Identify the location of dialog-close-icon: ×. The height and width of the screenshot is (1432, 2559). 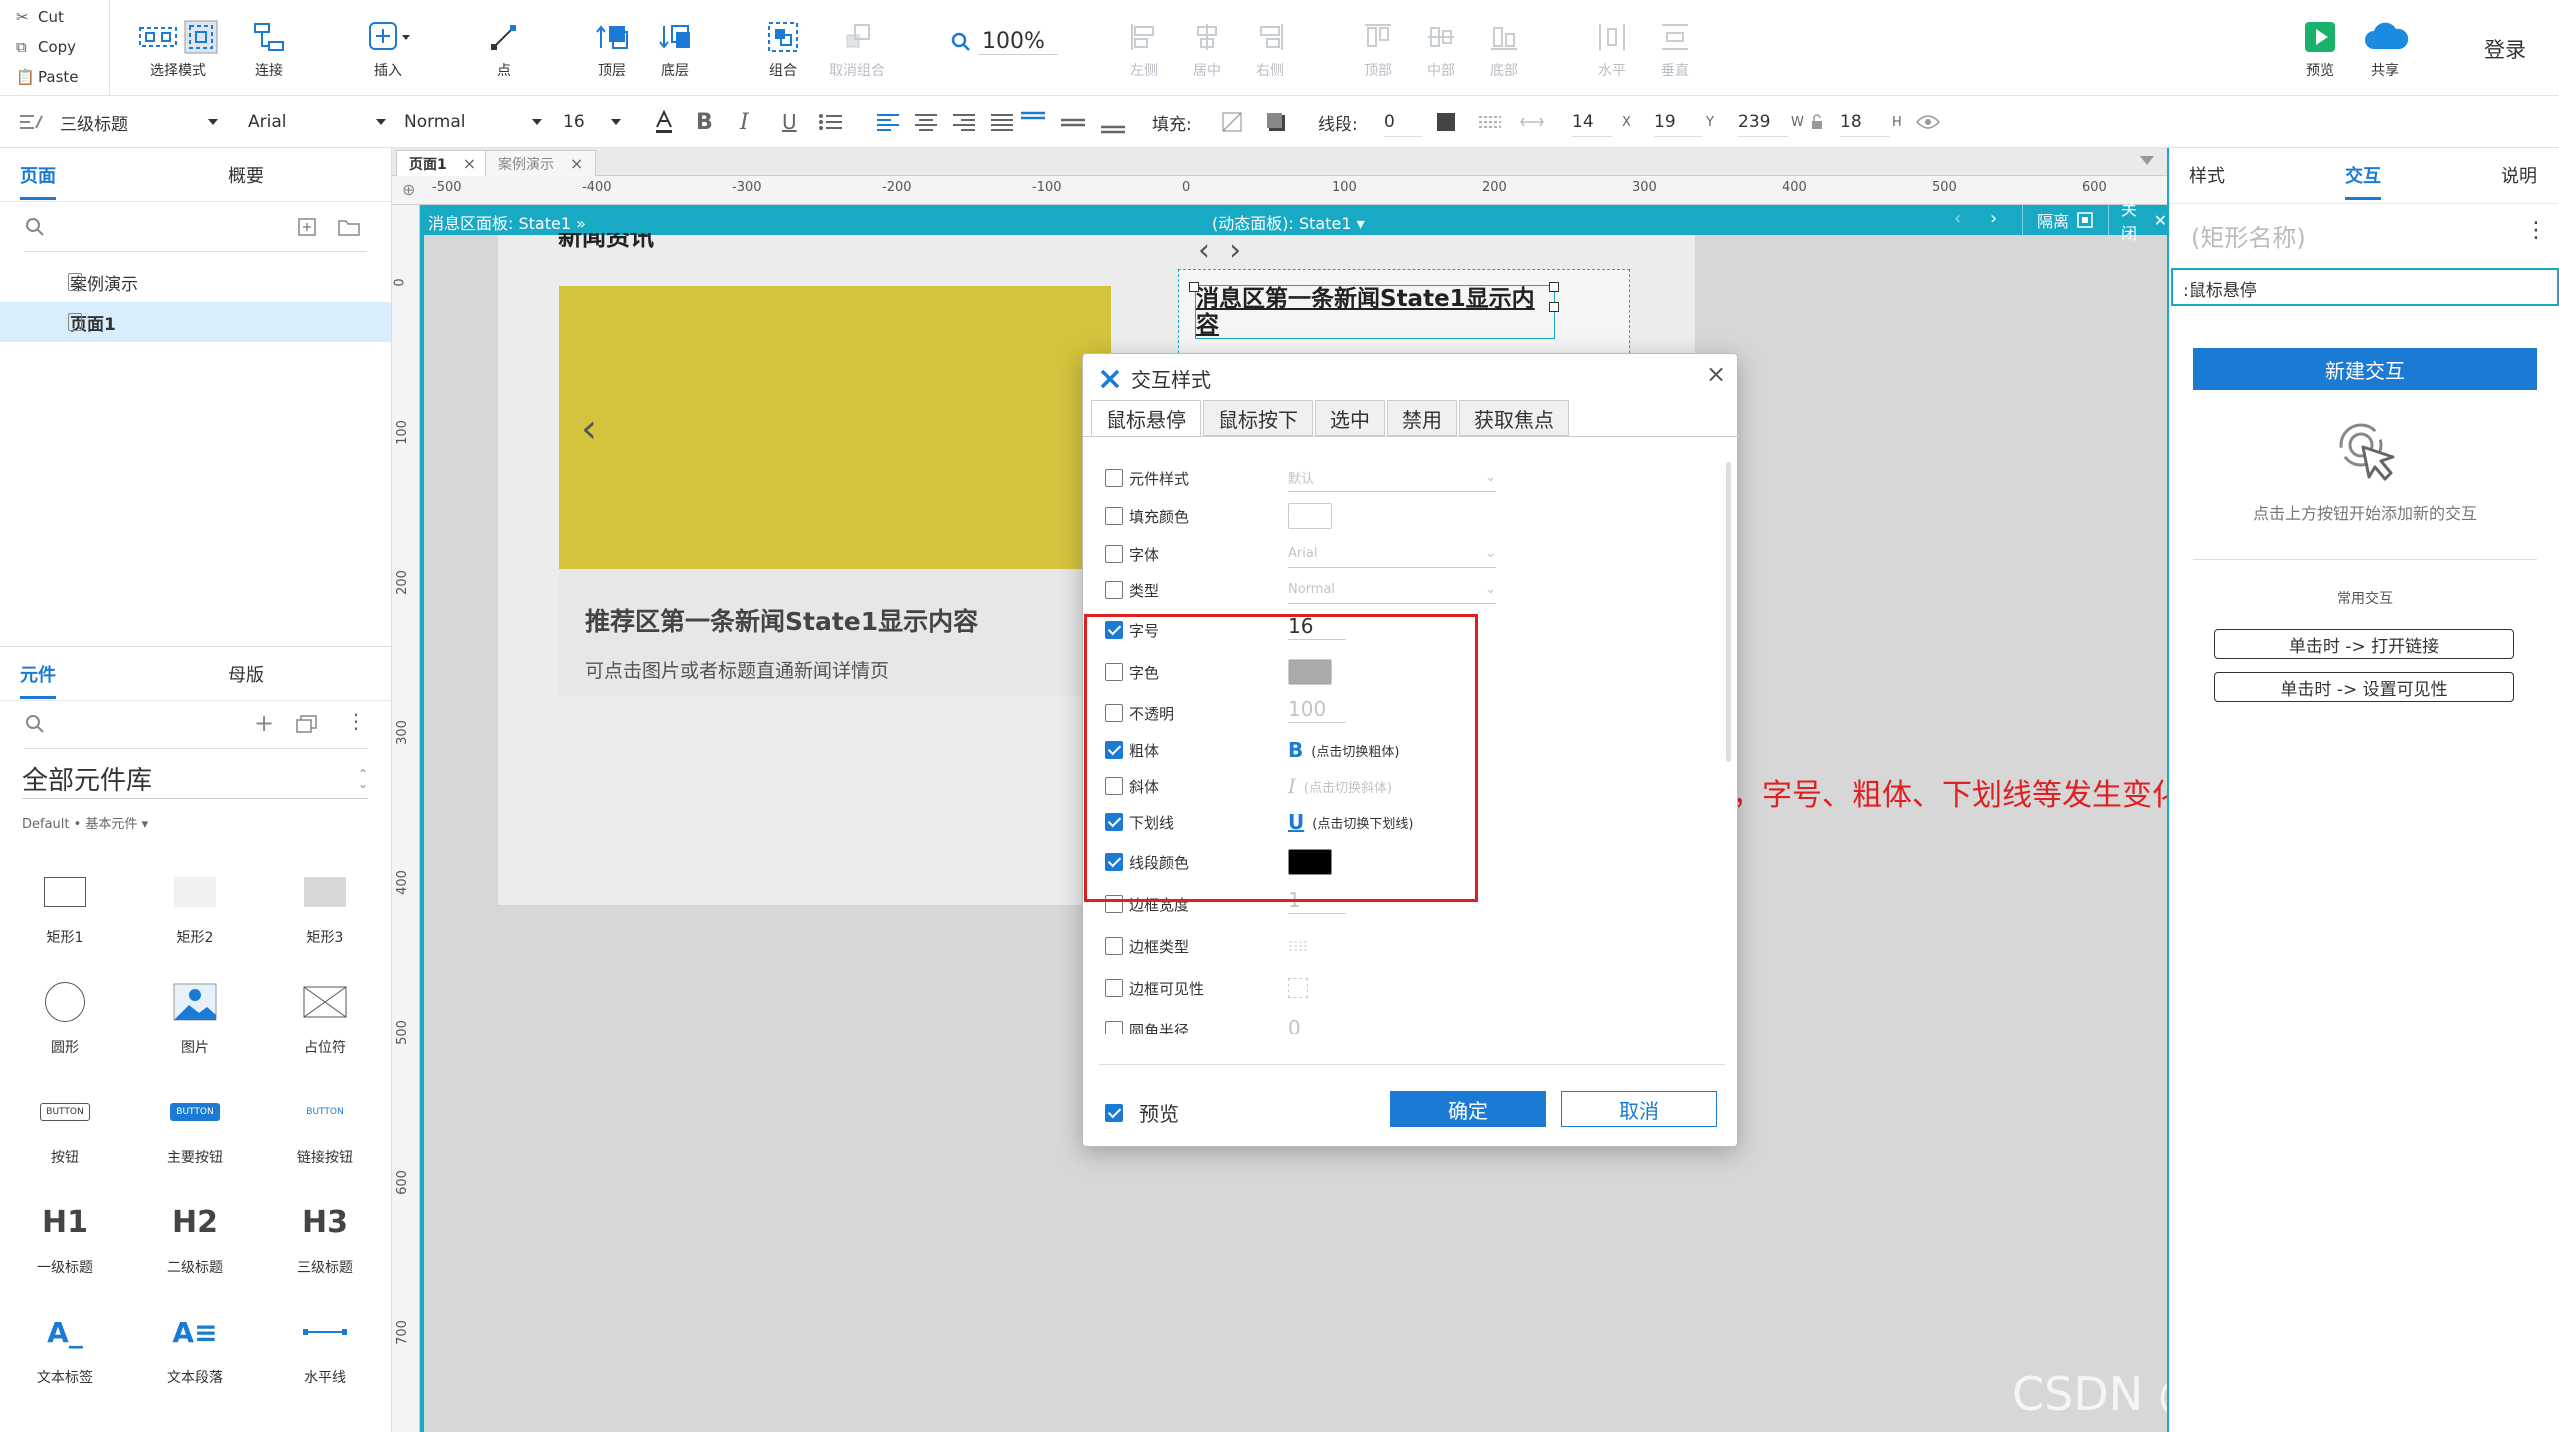
(1716, 374).